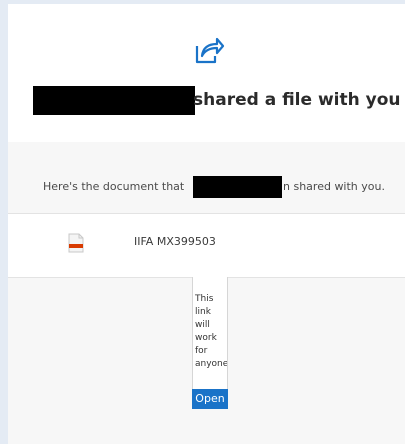  I want to click on share-icon, so click(210, 50).